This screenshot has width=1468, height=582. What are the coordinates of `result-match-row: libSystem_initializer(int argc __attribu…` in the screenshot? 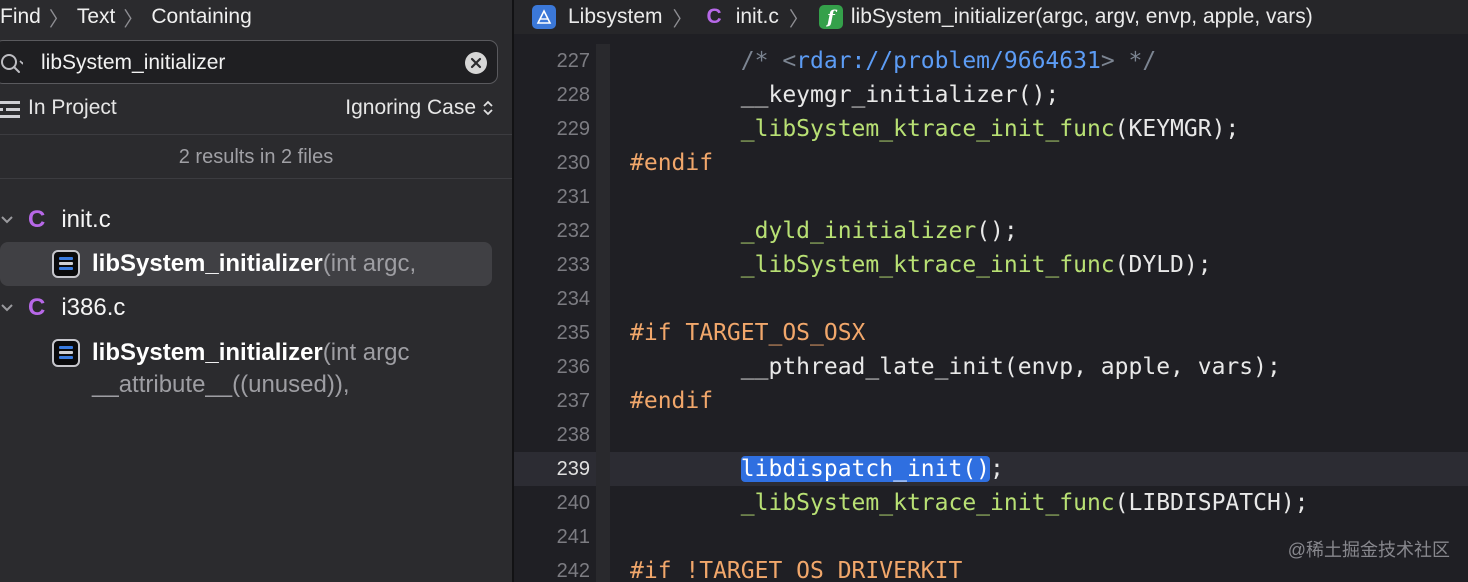 It's located at (246, 370).